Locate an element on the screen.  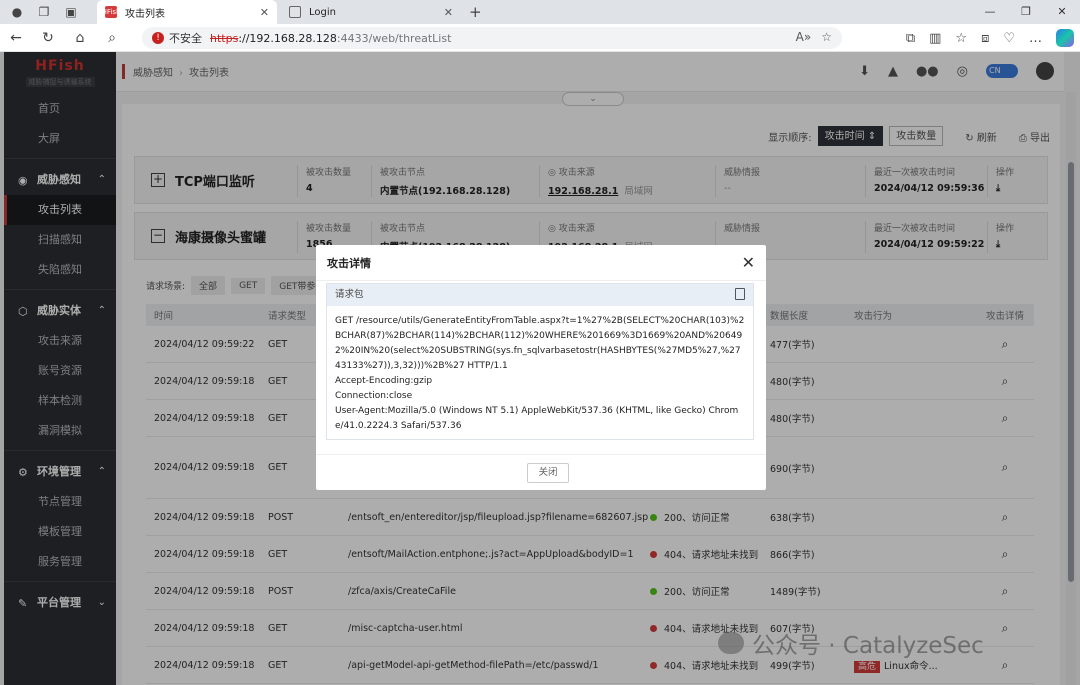
section-label: 请求包 is located at coordinates (349, 294).